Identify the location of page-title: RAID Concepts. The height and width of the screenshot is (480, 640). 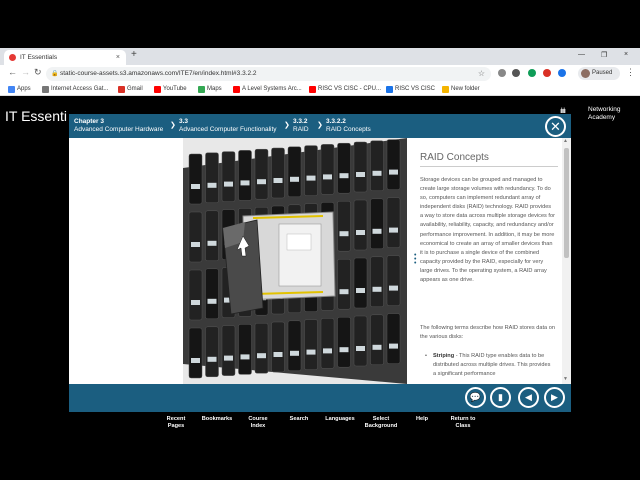
(454, 157).